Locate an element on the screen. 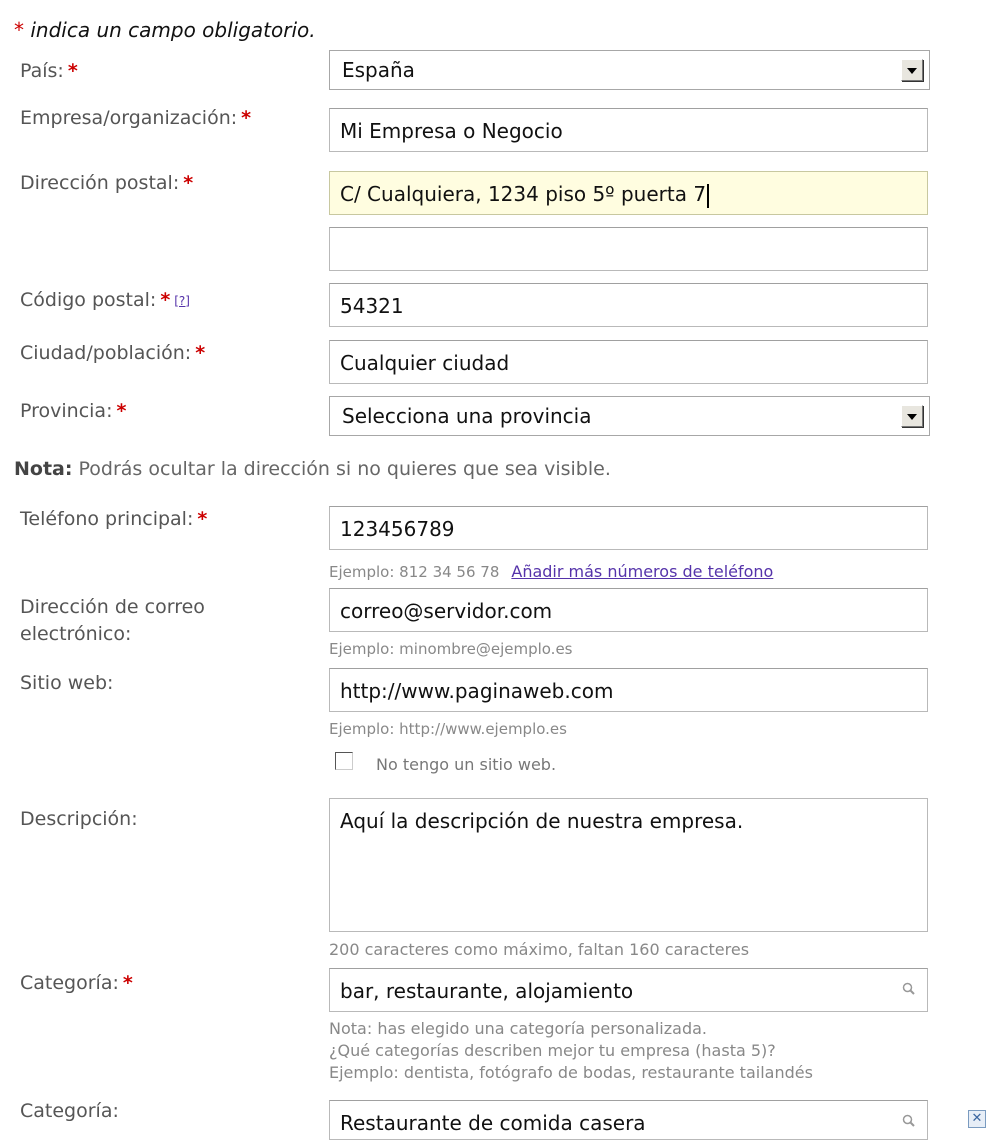  required-field-note: * indica un campo obligatorio. is located at coordinates (165, 30).